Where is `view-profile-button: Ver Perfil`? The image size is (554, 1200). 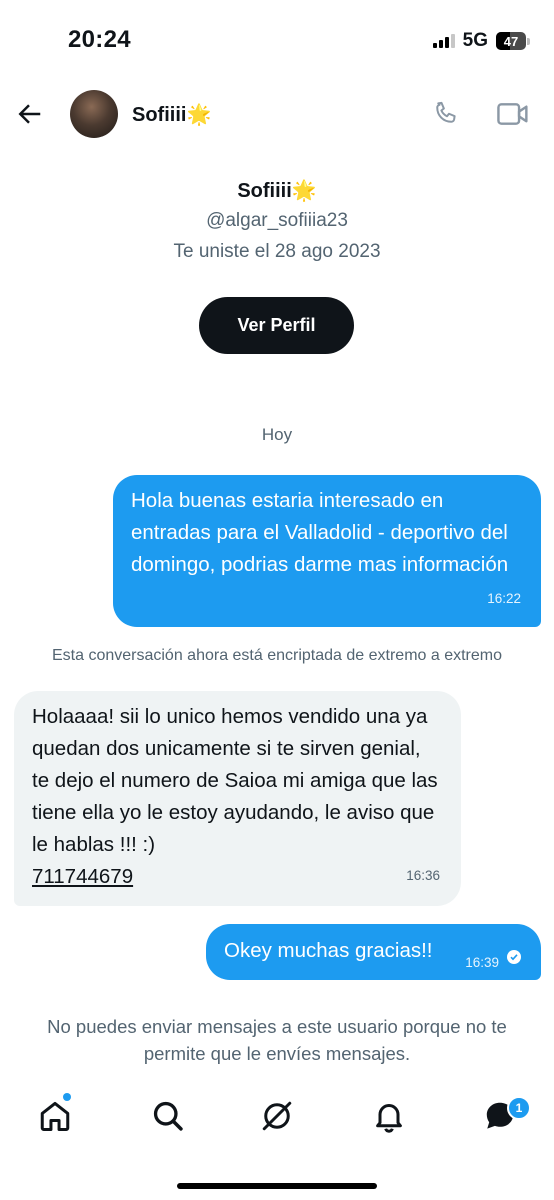 view-profile-button: Ver Perfil is located at coordinates (276, 325).